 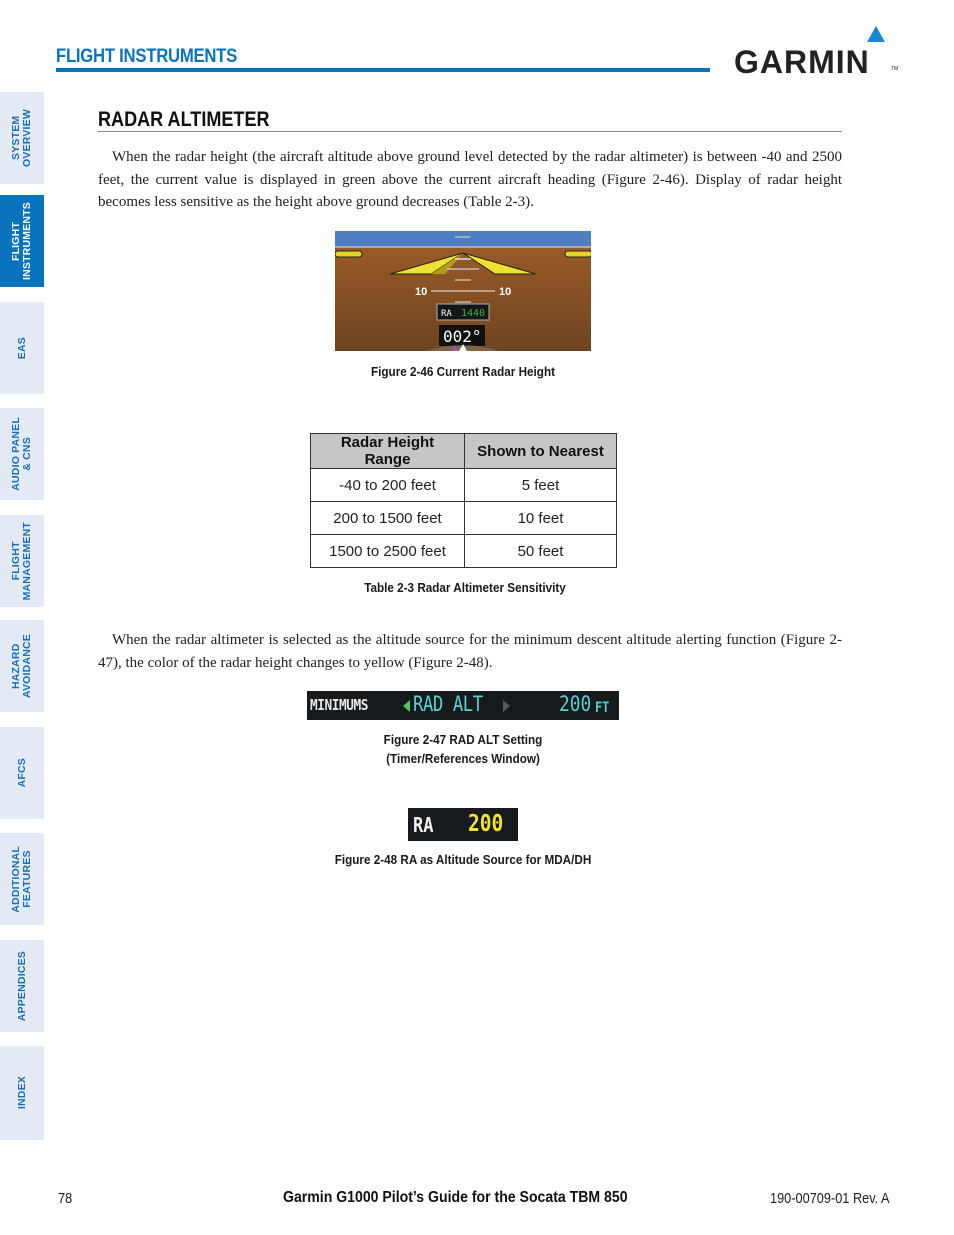 I want to click on side-tab-label: AFCS, so click(x=21, y=773).